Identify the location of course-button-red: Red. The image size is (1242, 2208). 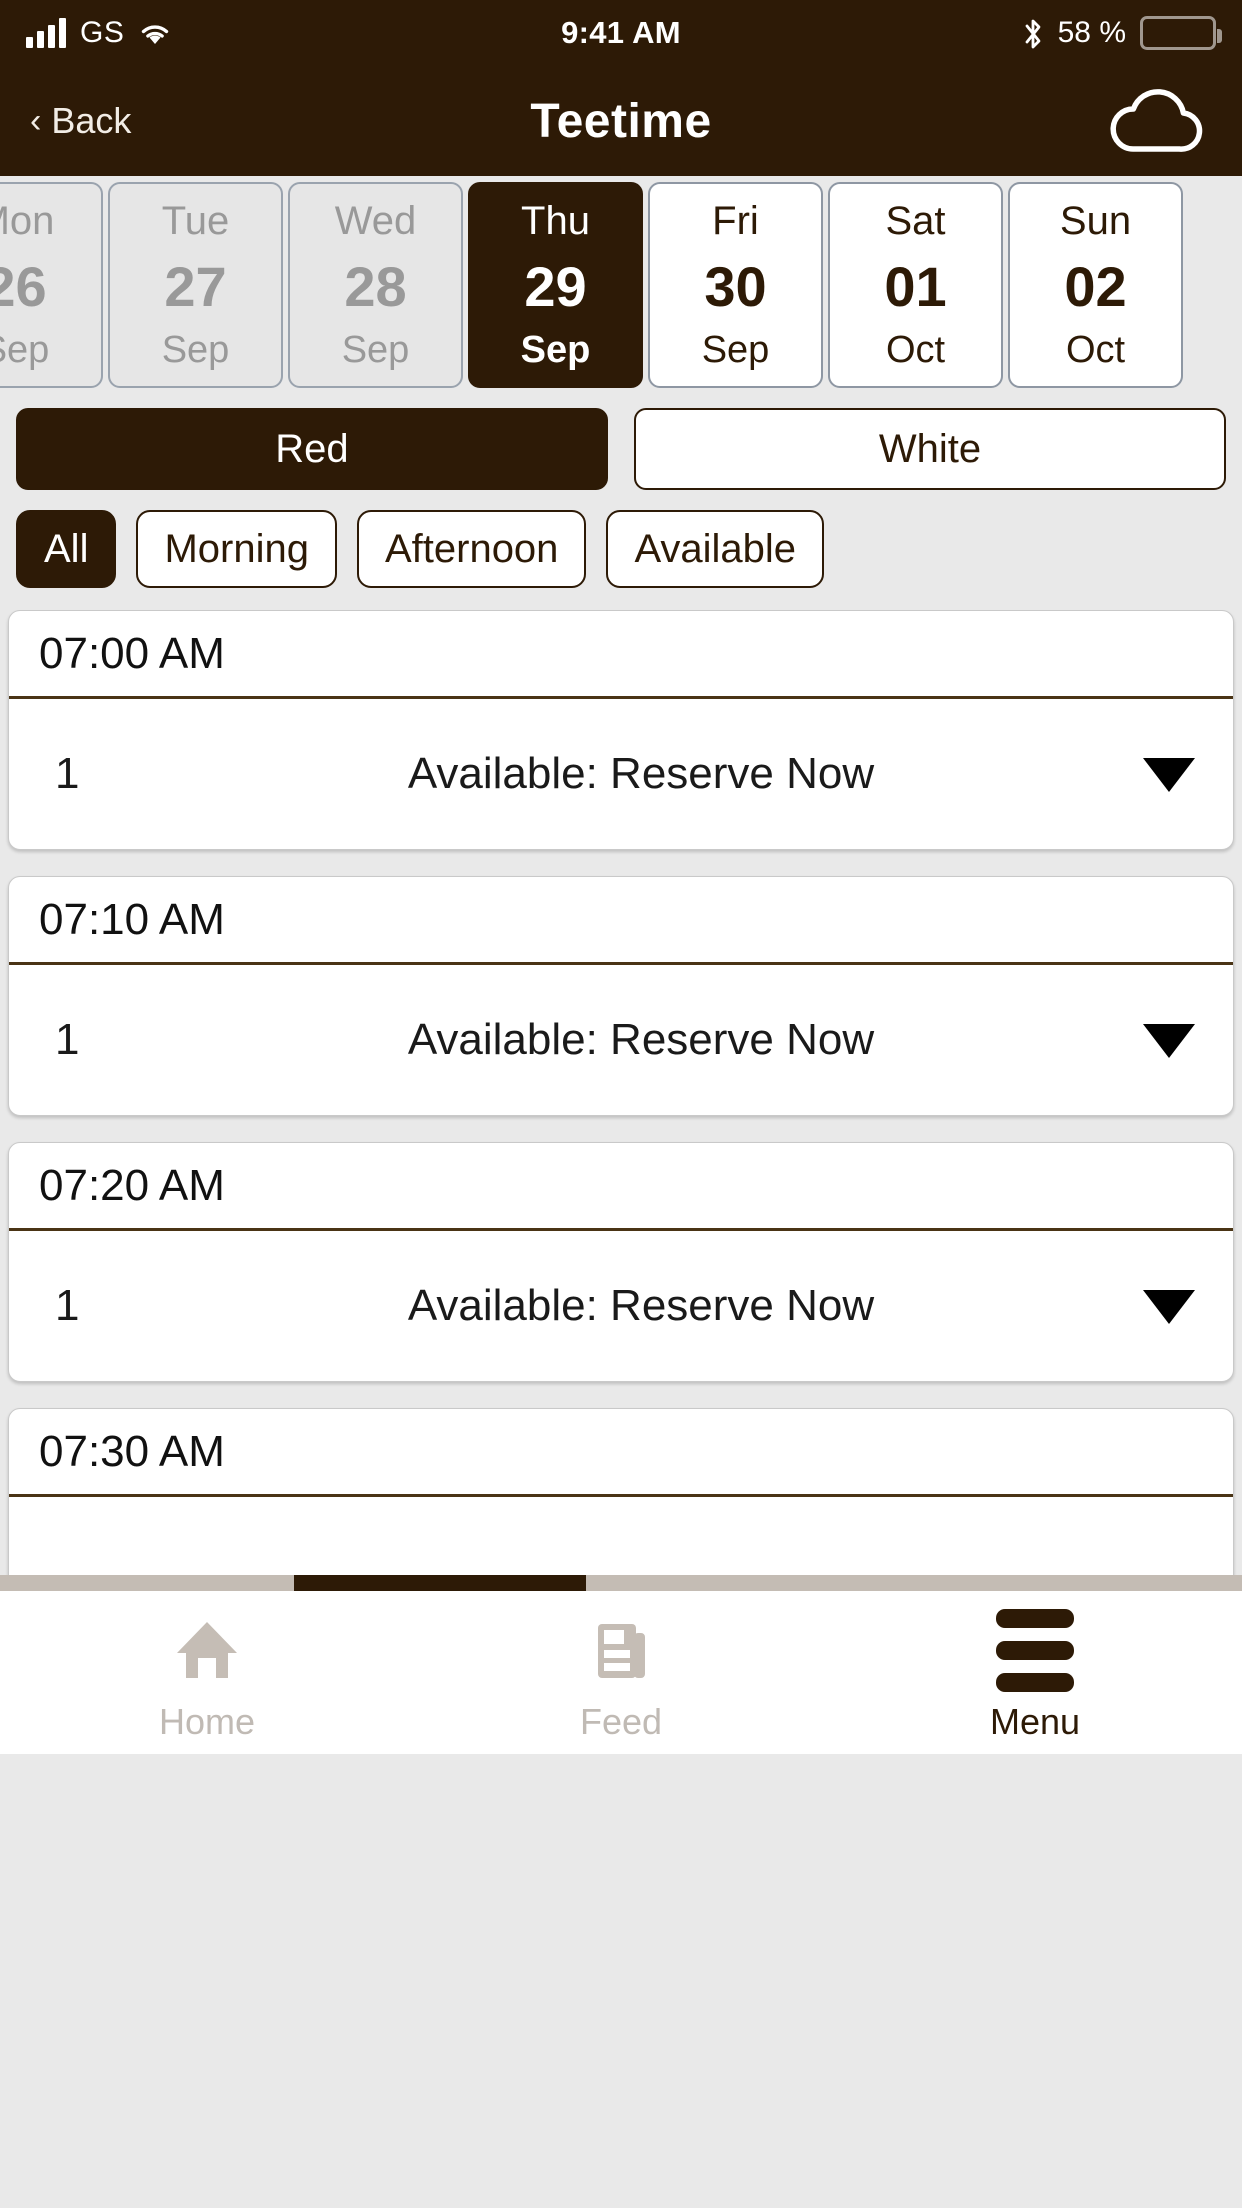
(312, 449).